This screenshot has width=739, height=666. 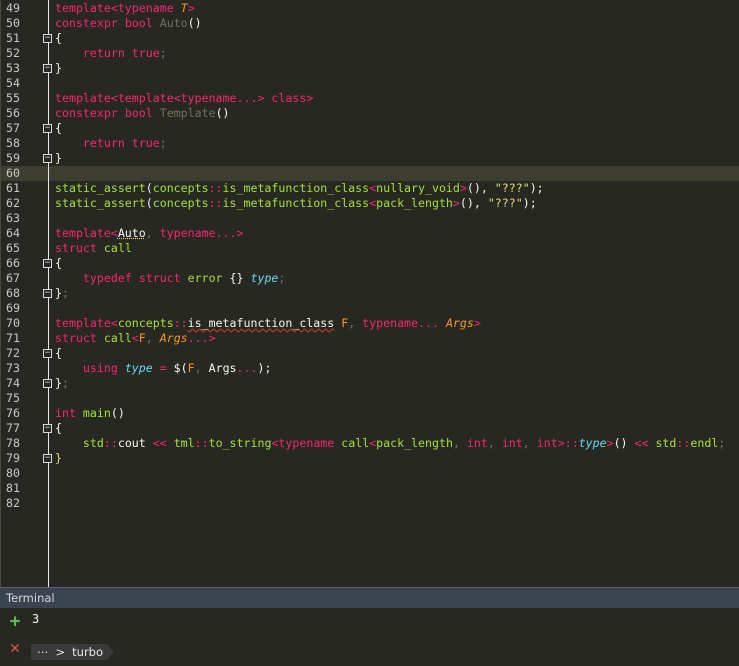 What do you see at coordinates (369, 368) in the screenshot?
I see `code-line: 73 using type = $(F, Args...);` at bounding box center [369, 368].